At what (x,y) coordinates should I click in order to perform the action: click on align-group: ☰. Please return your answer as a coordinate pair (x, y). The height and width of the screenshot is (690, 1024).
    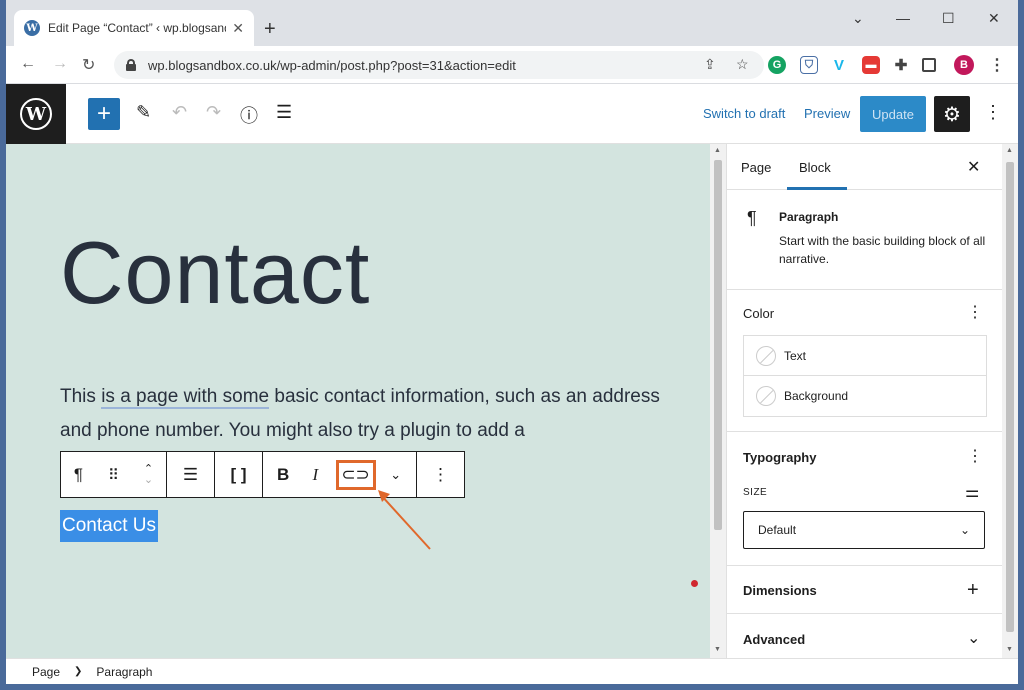
    Looking at the image, I should click on (191, 474).